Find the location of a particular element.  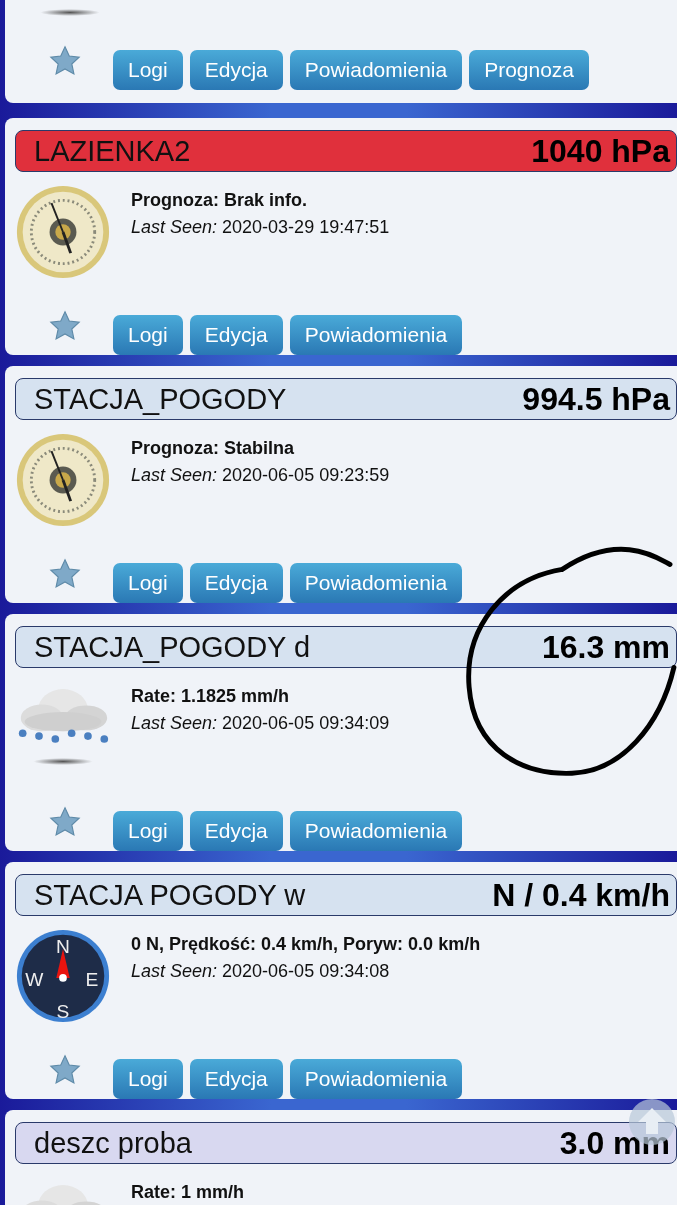

device-value: 16.3 mm is located at coordinates (605, 647).